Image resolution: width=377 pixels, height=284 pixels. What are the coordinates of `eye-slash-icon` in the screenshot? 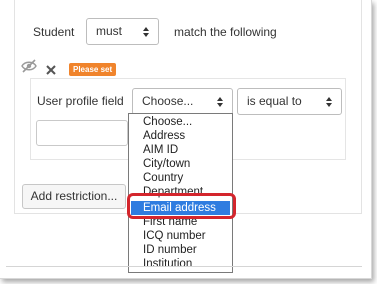 It's located at (29, 67).